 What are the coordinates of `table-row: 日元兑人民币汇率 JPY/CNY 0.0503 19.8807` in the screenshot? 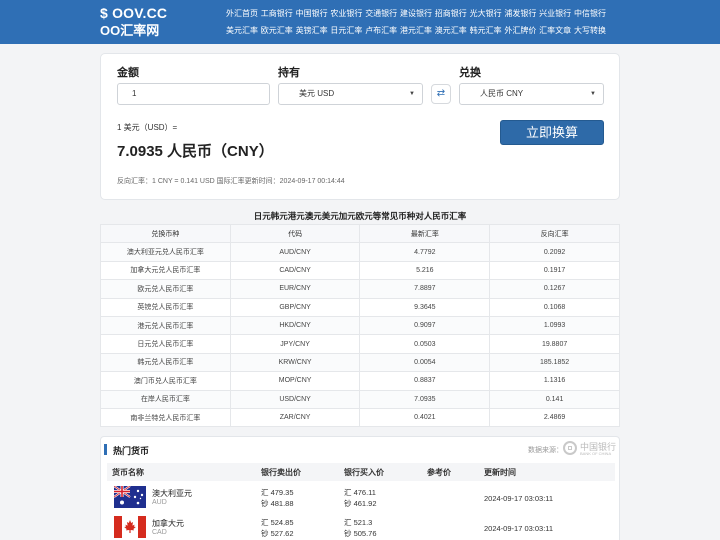 It's located at (360, 344).